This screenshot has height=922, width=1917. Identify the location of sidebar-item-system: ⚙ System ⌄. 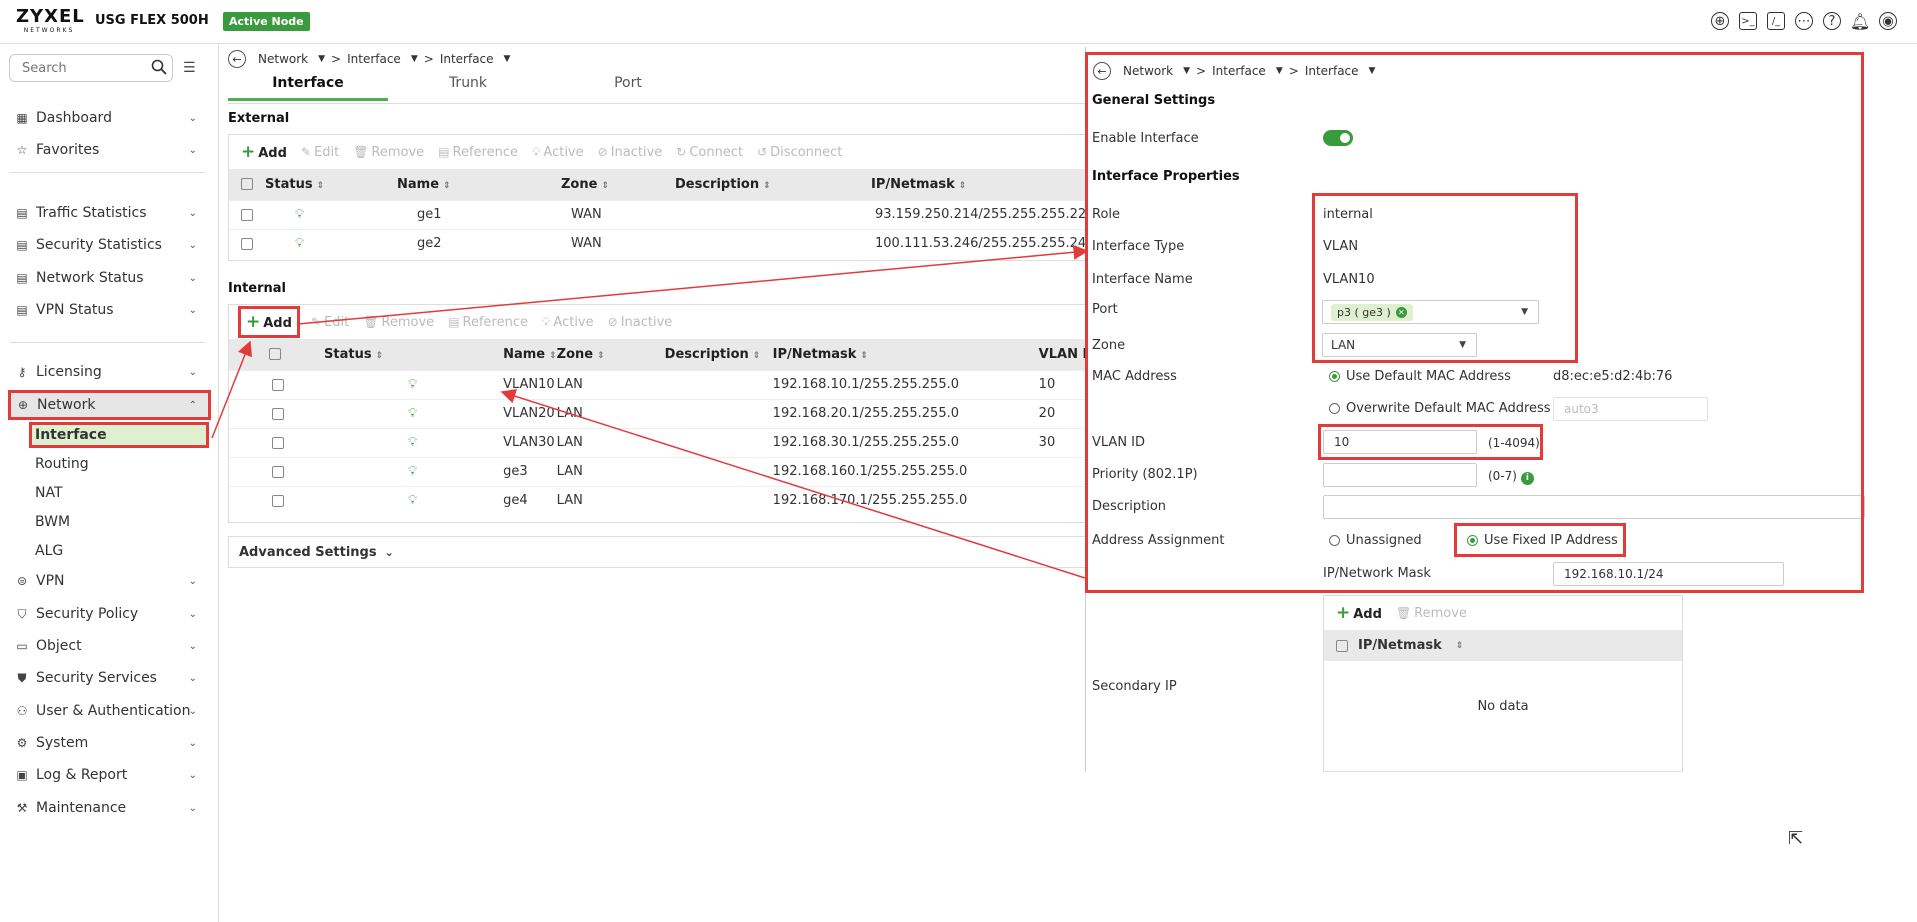
(105, 743).